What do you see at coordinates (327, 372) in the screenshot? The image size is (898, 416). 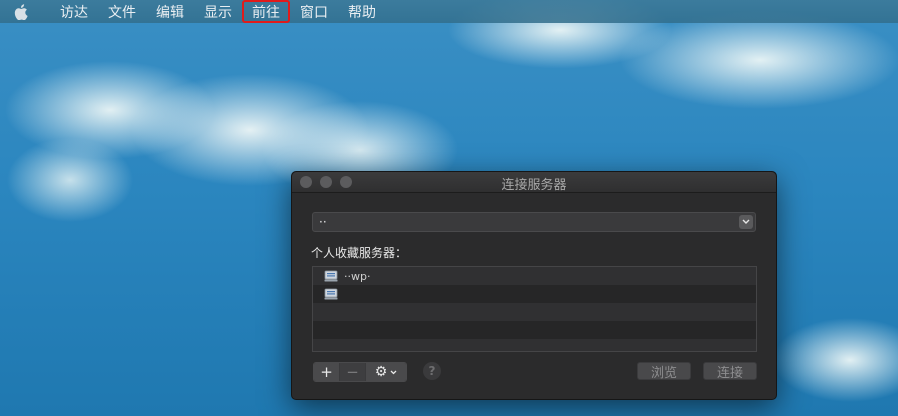 I see `add-favorite-button: +` at bounding box center [327, 372].